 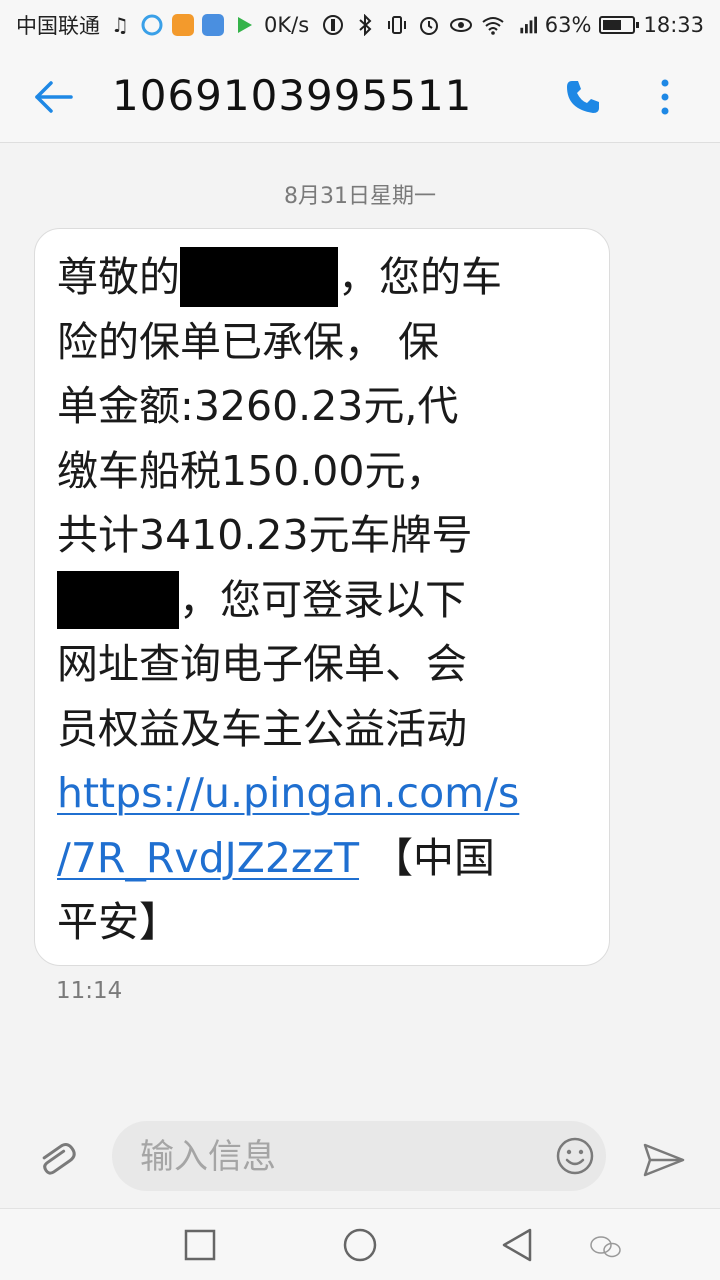 What do you see at coordinates (252, 470) in the screenshot?
I see `message-line: 缴车船税150.00元，` at bounding box center [252, 470].